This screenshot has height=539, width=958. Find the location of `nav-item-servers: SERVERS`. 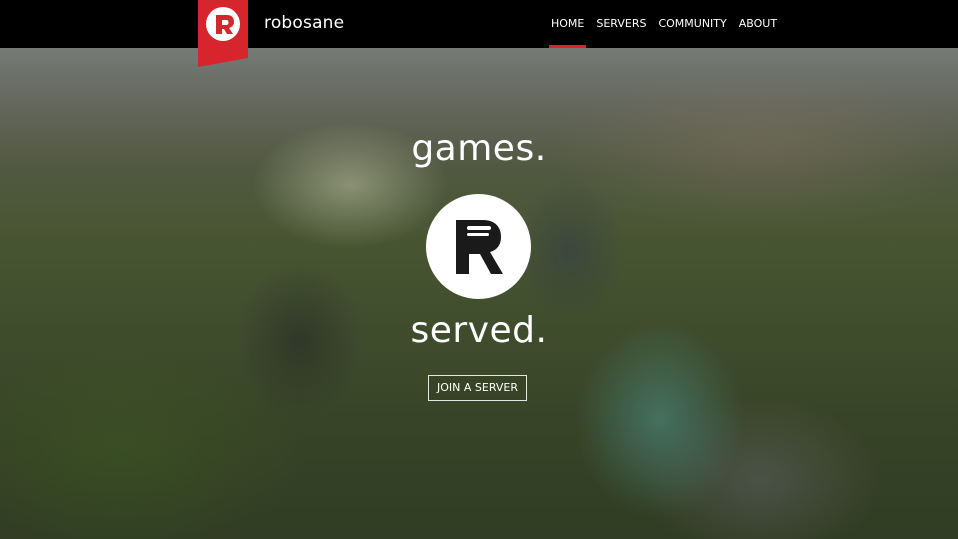

nav-item-servers: SERVERS is located at coordinates (621, 24).